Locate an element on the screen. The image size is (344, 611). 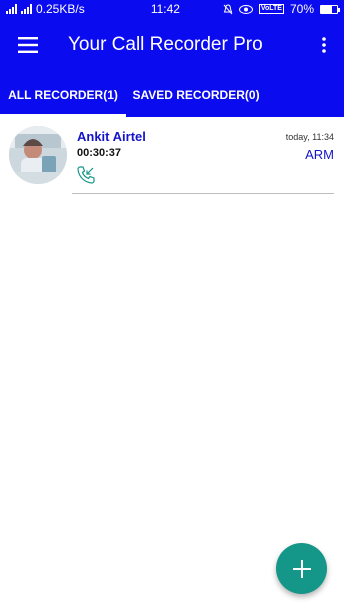
volte-badge: VoLTE is located at coordinates (271, 9).